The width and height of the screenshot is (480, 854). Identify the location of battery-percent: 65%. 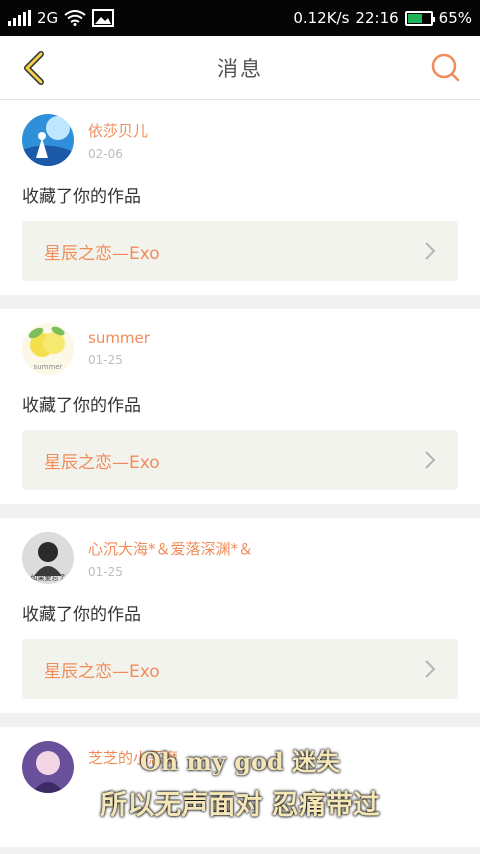
(455, 18).